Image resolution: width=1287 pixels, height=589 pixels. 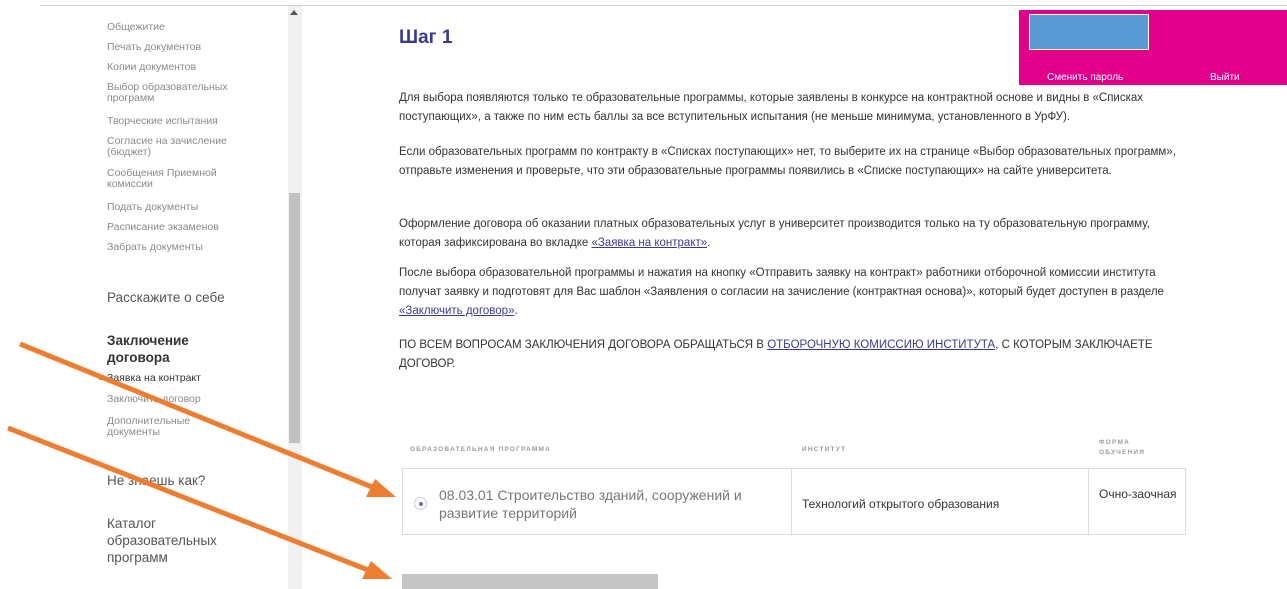 I want to click on active-bullet-icon, so click(x=101, y=378).